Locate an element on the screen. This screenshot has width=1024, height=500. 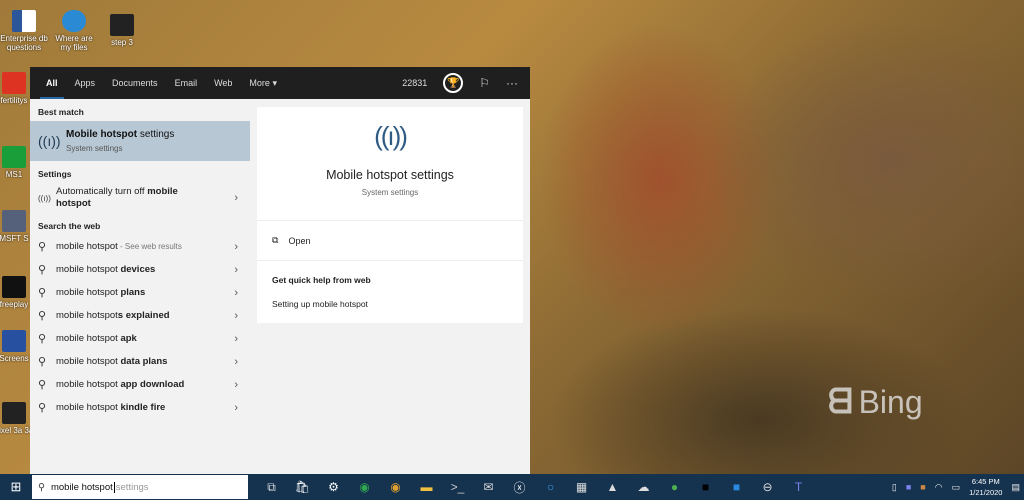
taskbar-search-input: ⚲ mobile hotspot settings is located at coordinates (140, 487).